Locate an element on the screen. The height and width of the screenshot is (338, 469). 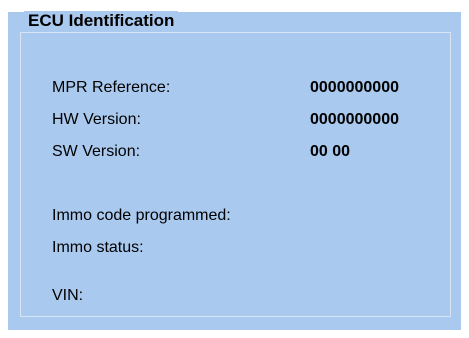
vin-label: VIN: is located at coordinates (68, 295).